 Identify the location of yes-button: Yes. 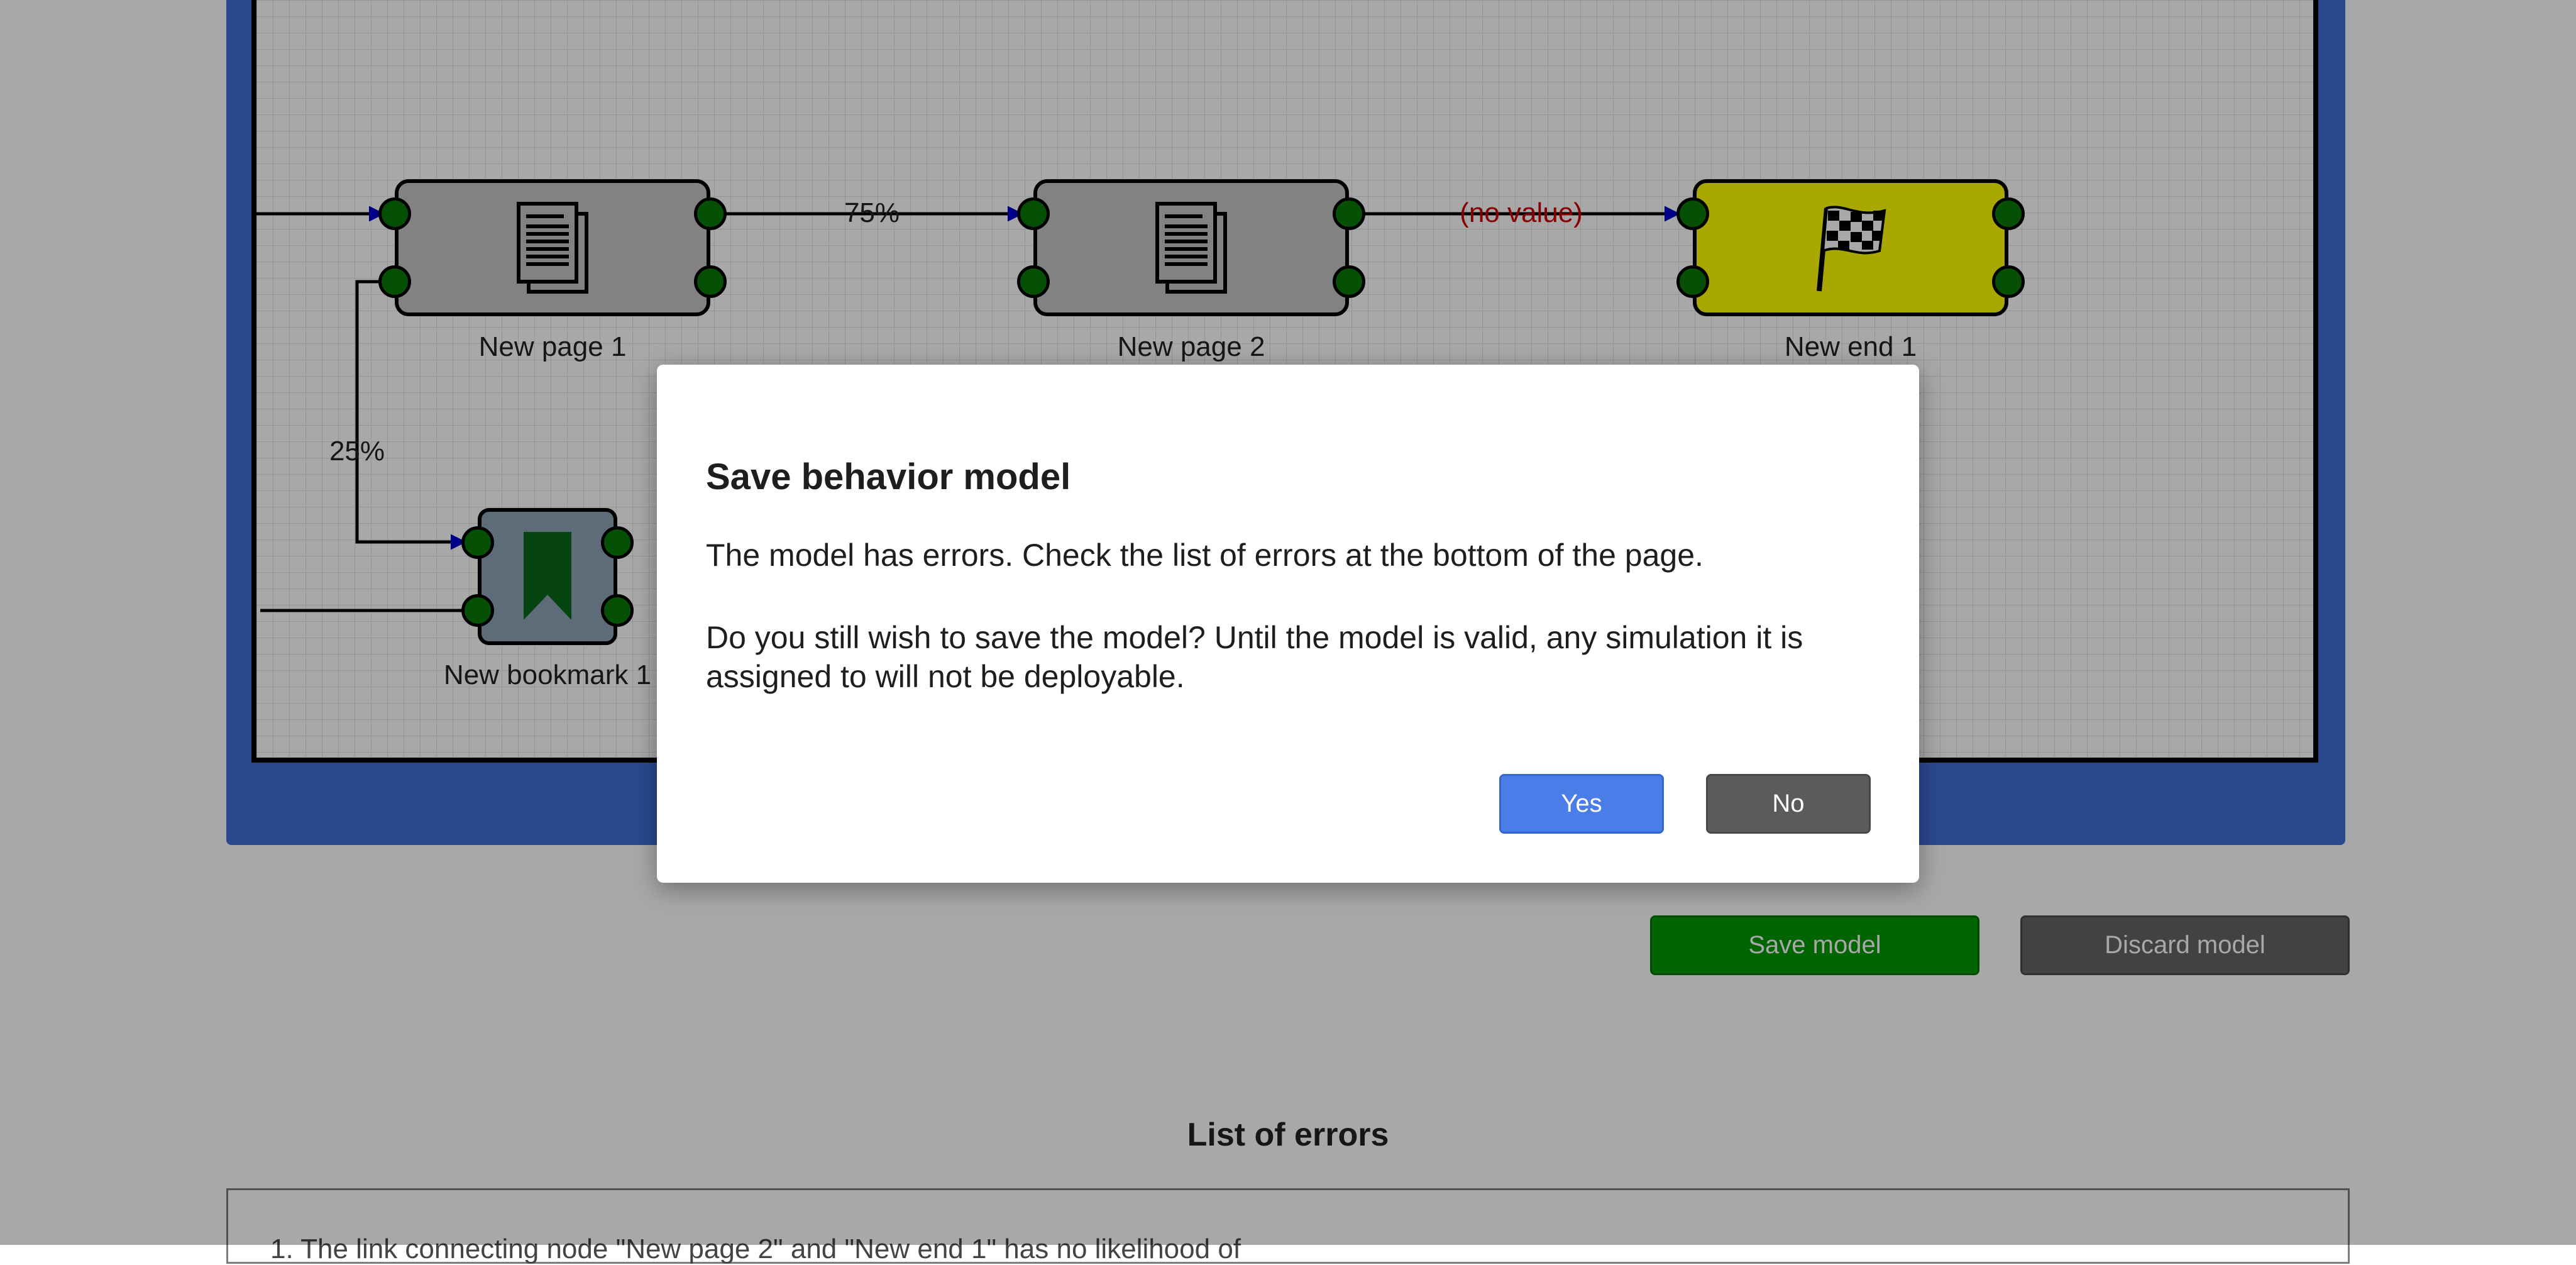
(1582, 804).